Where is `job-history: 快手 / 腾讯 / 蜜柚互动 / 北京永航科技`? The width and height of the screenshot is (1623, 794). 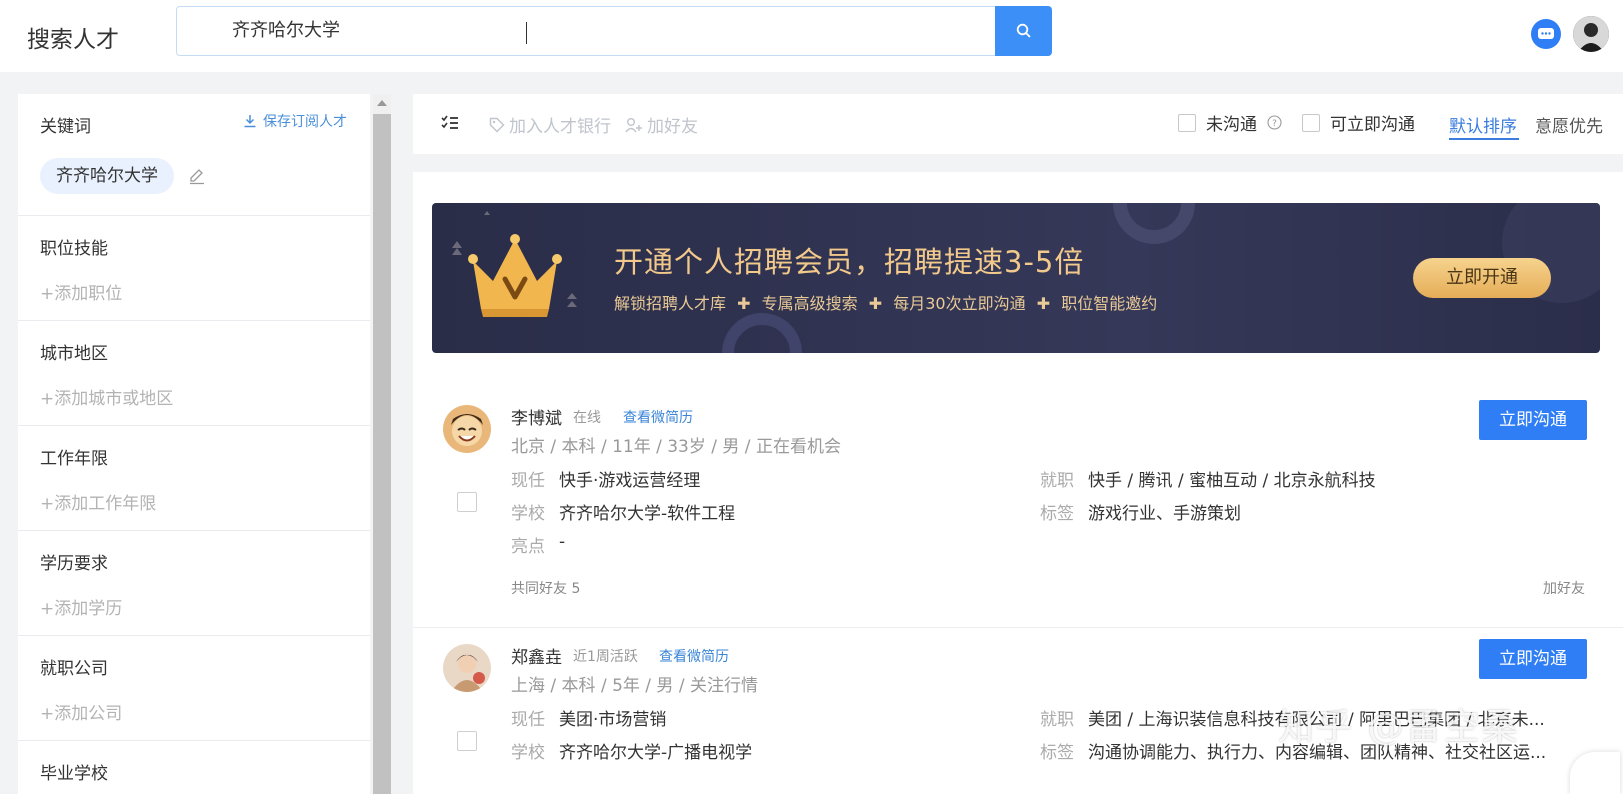
job-history: 快手 / 腾讯 / 蜜柚互动 / 北京永航科技 is located at coordinates (1232, 481).